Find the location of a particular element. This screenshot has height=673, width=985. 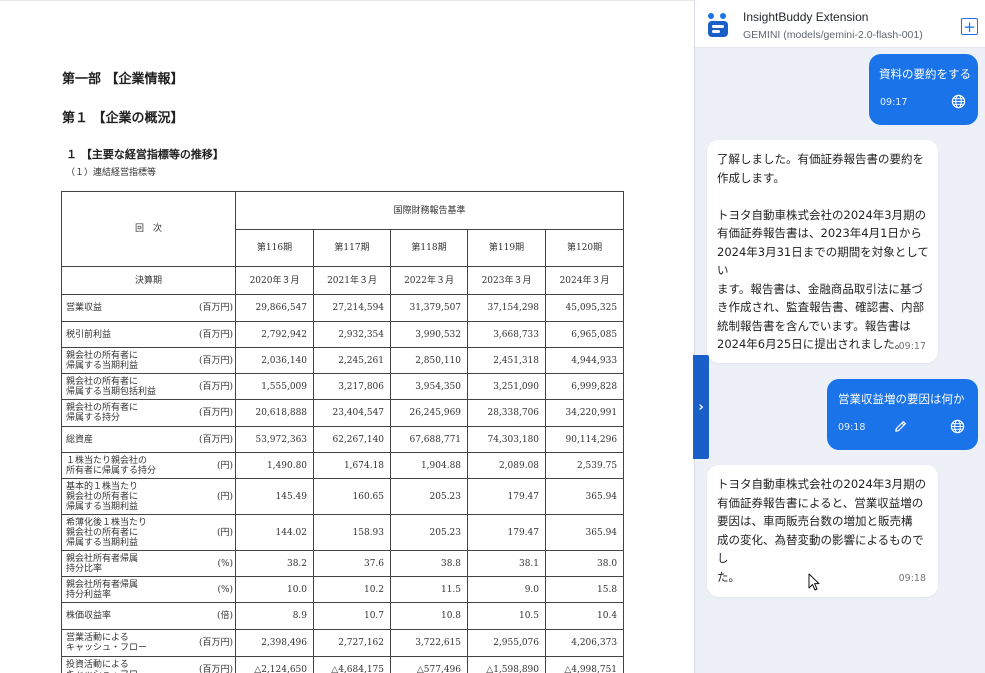

table-cell: 2,245,261 is located at coordinates (352, 360).